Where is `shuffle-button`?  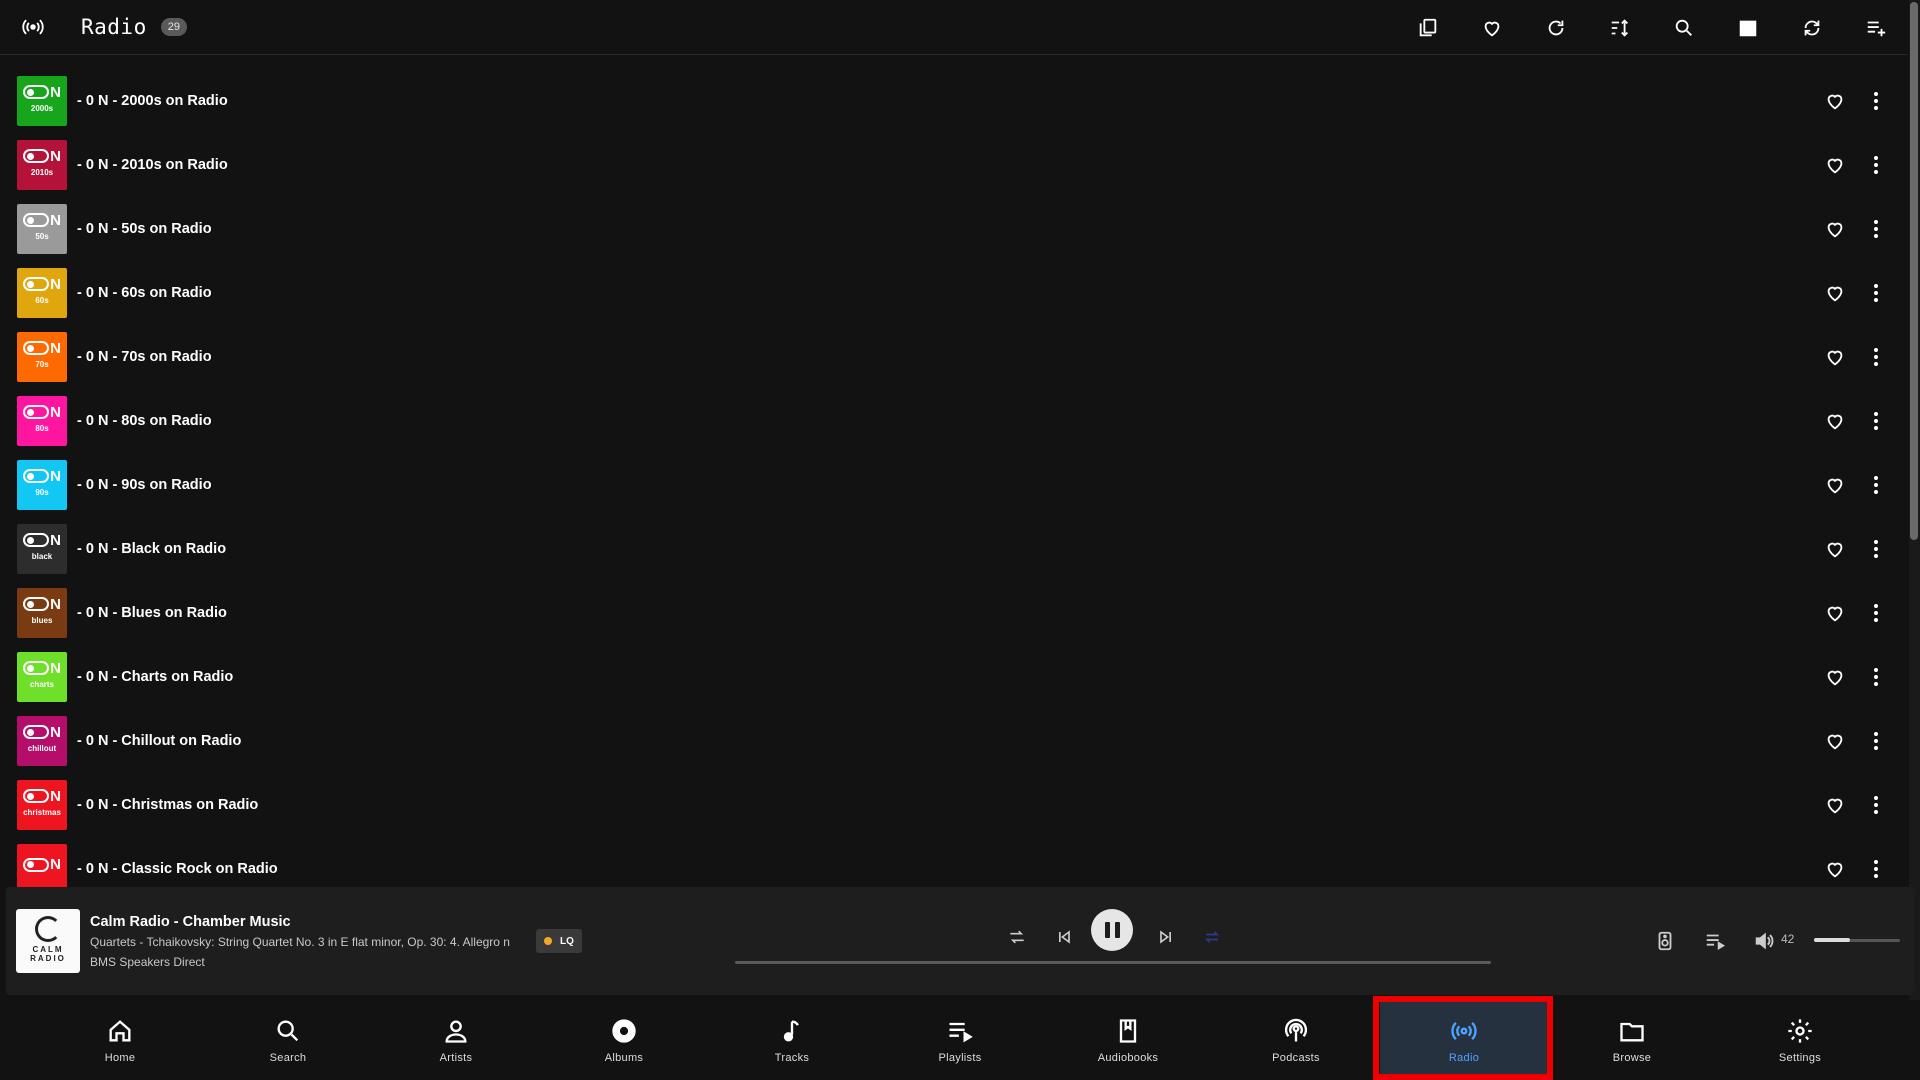 shuffle-button is located at coordinates (1017, 937).